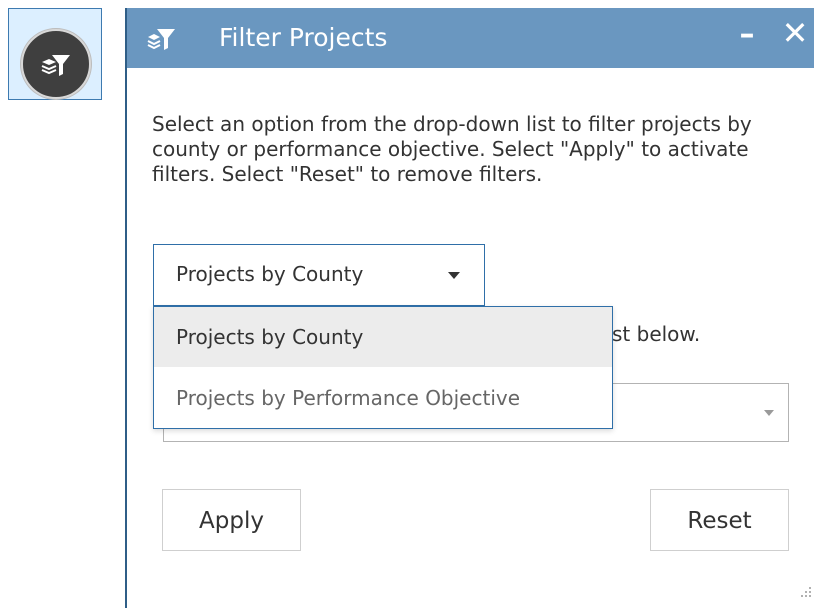  Describe the element at coordinates (719, 520) in the screenshot. I see `reset-button: Reset` at that location.